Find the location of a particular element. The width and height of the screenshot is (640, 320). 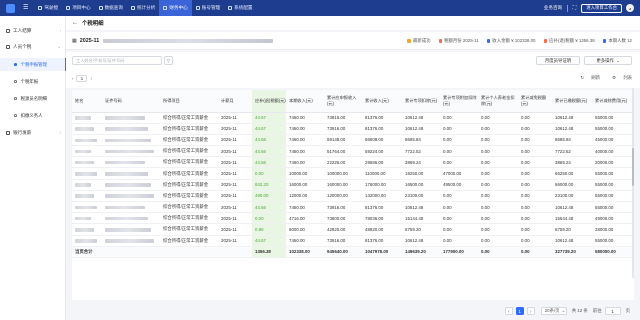

more-actions-button: 更多操作 ⌄ is located at coordinates (608, 60).